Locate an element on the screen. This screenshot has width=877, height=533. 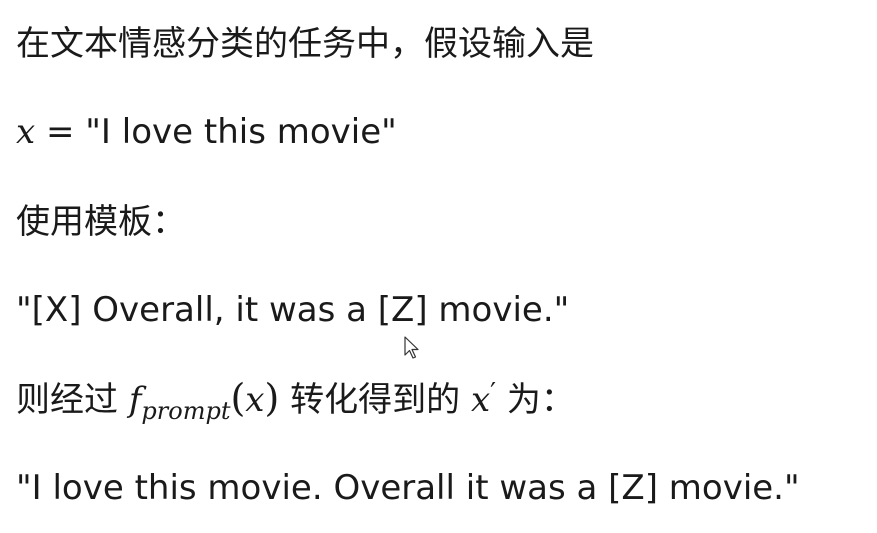
math-function-f: f is located at coordinates (135, 400).